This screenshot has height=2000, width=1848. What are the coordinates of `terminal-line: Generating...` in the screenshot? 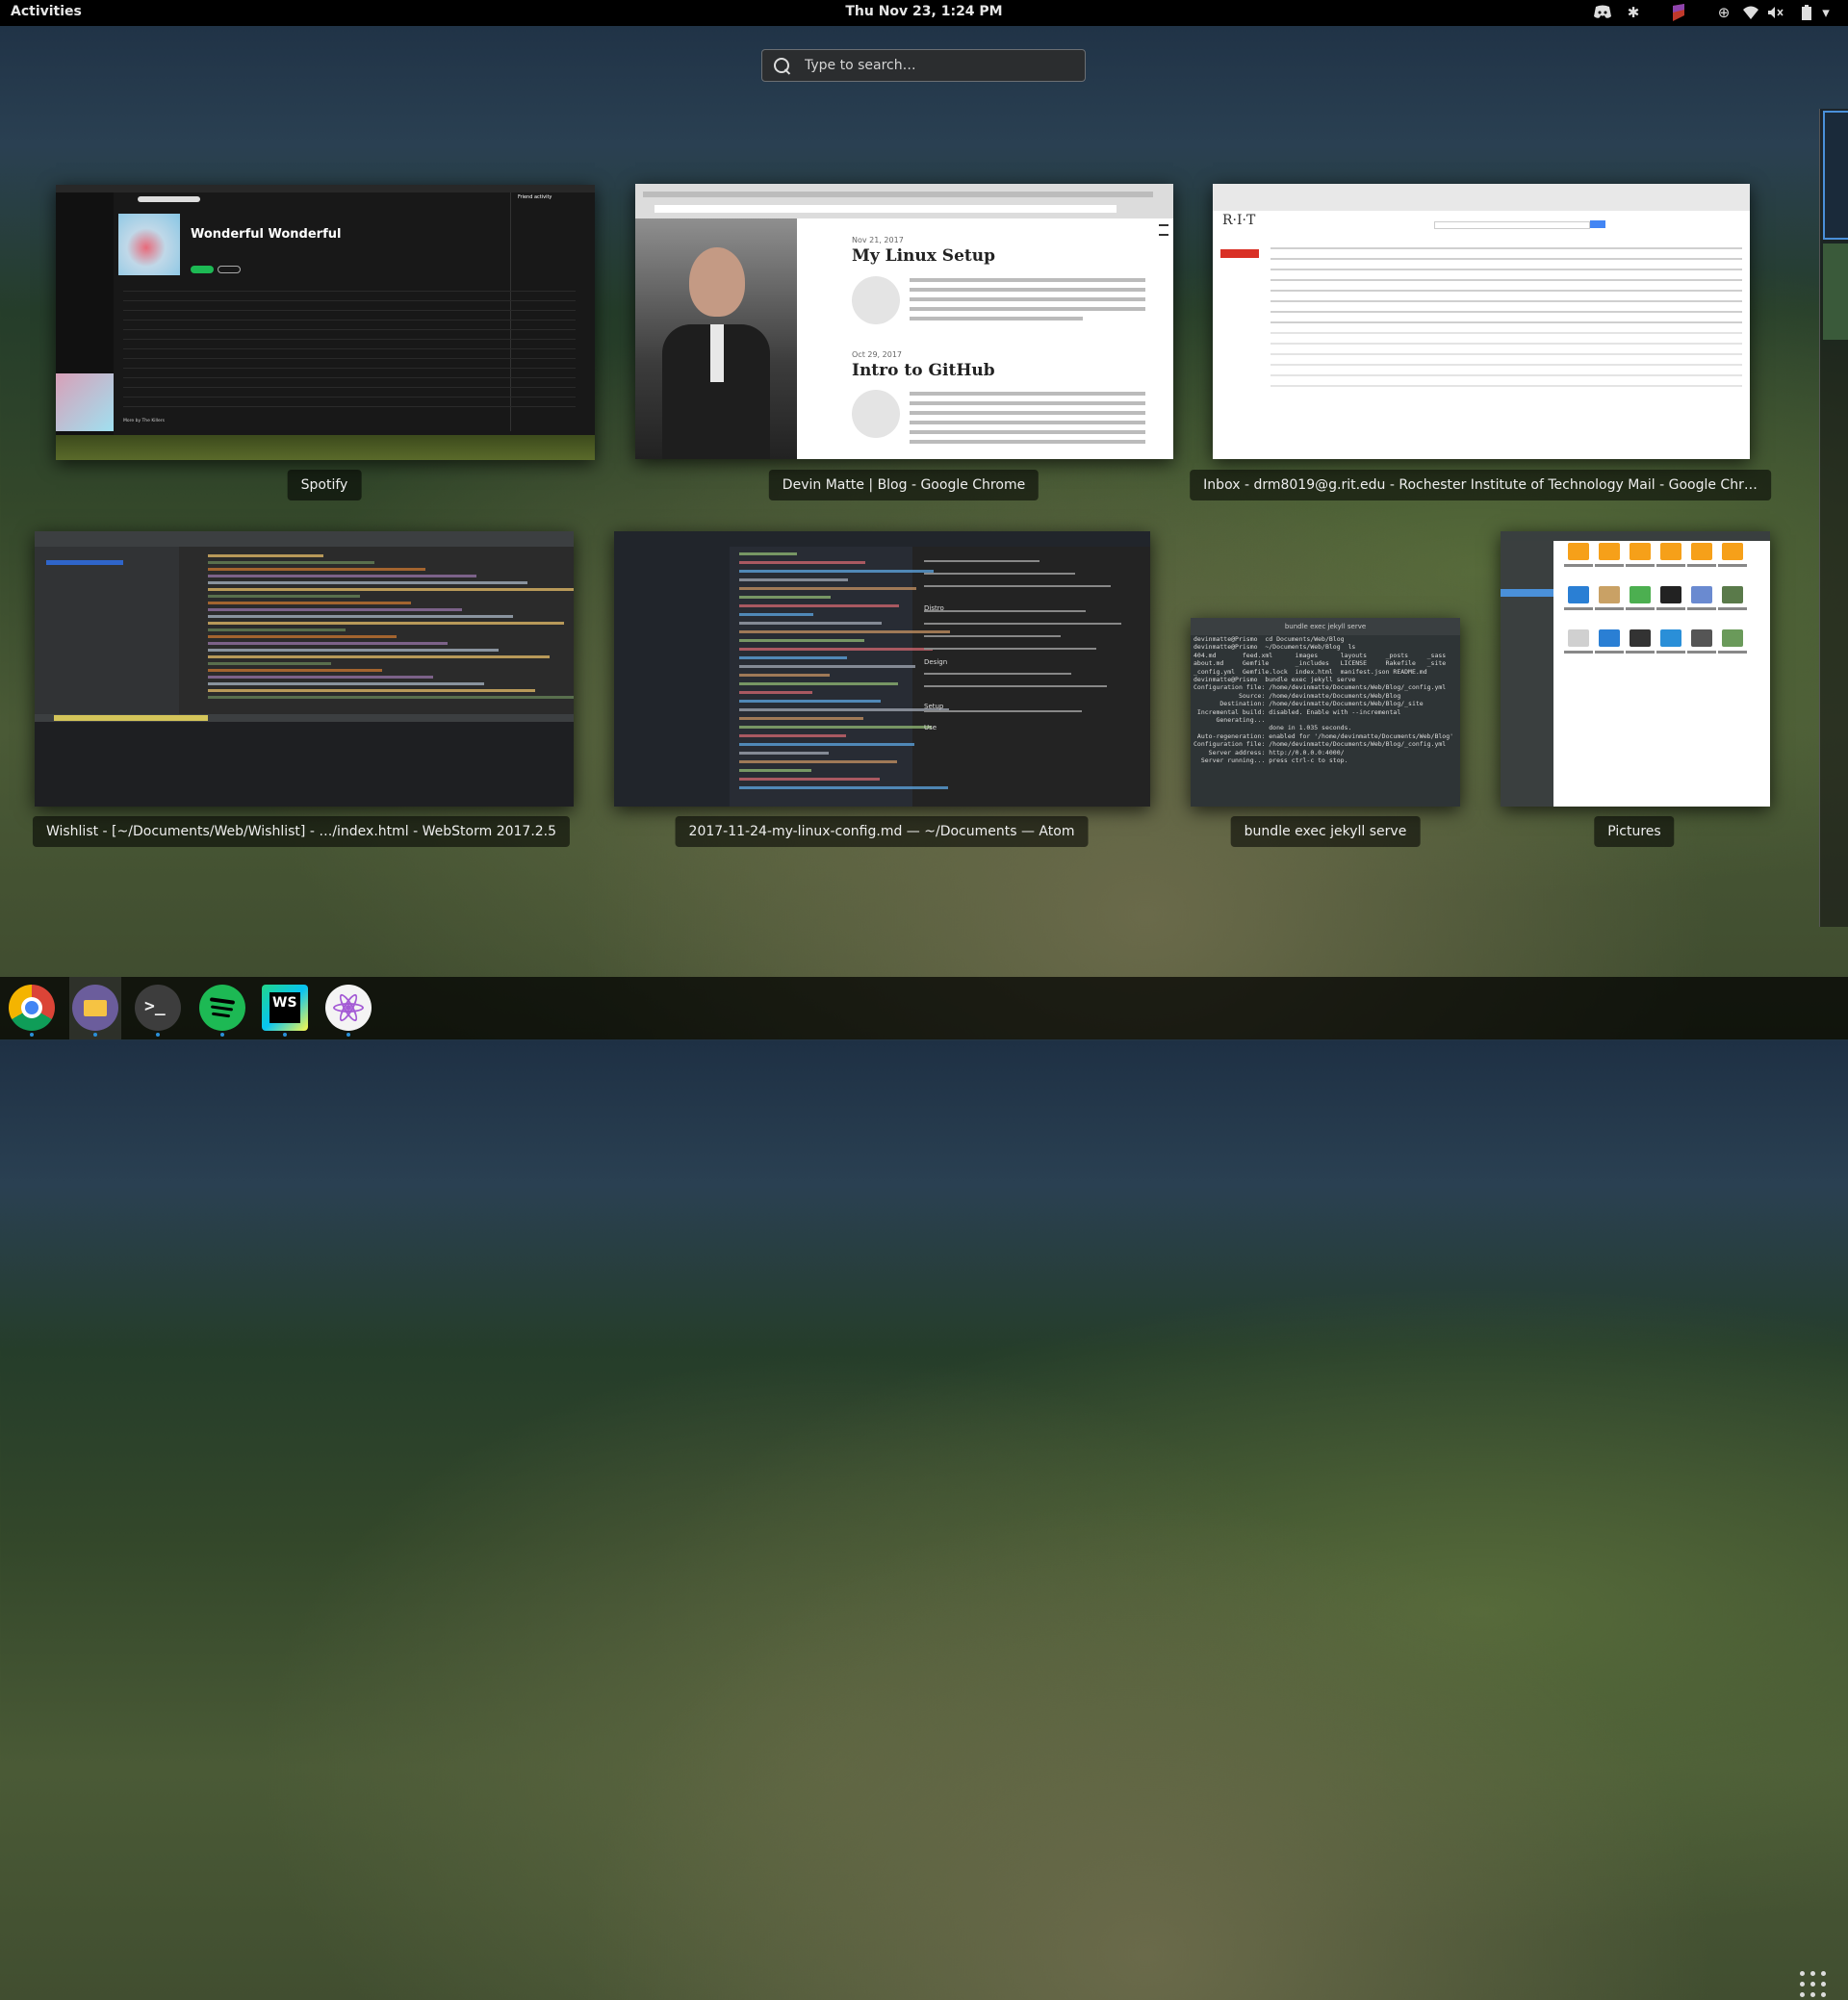 It's located at (1230, 720).